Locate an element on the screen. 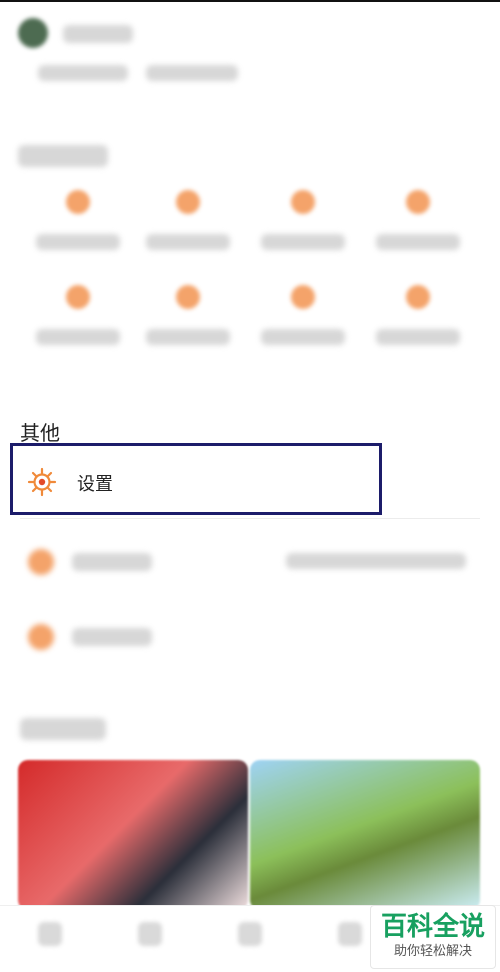 This screenshot has width=500, height=972. top-bar-line is located at coordinates (250, 1).